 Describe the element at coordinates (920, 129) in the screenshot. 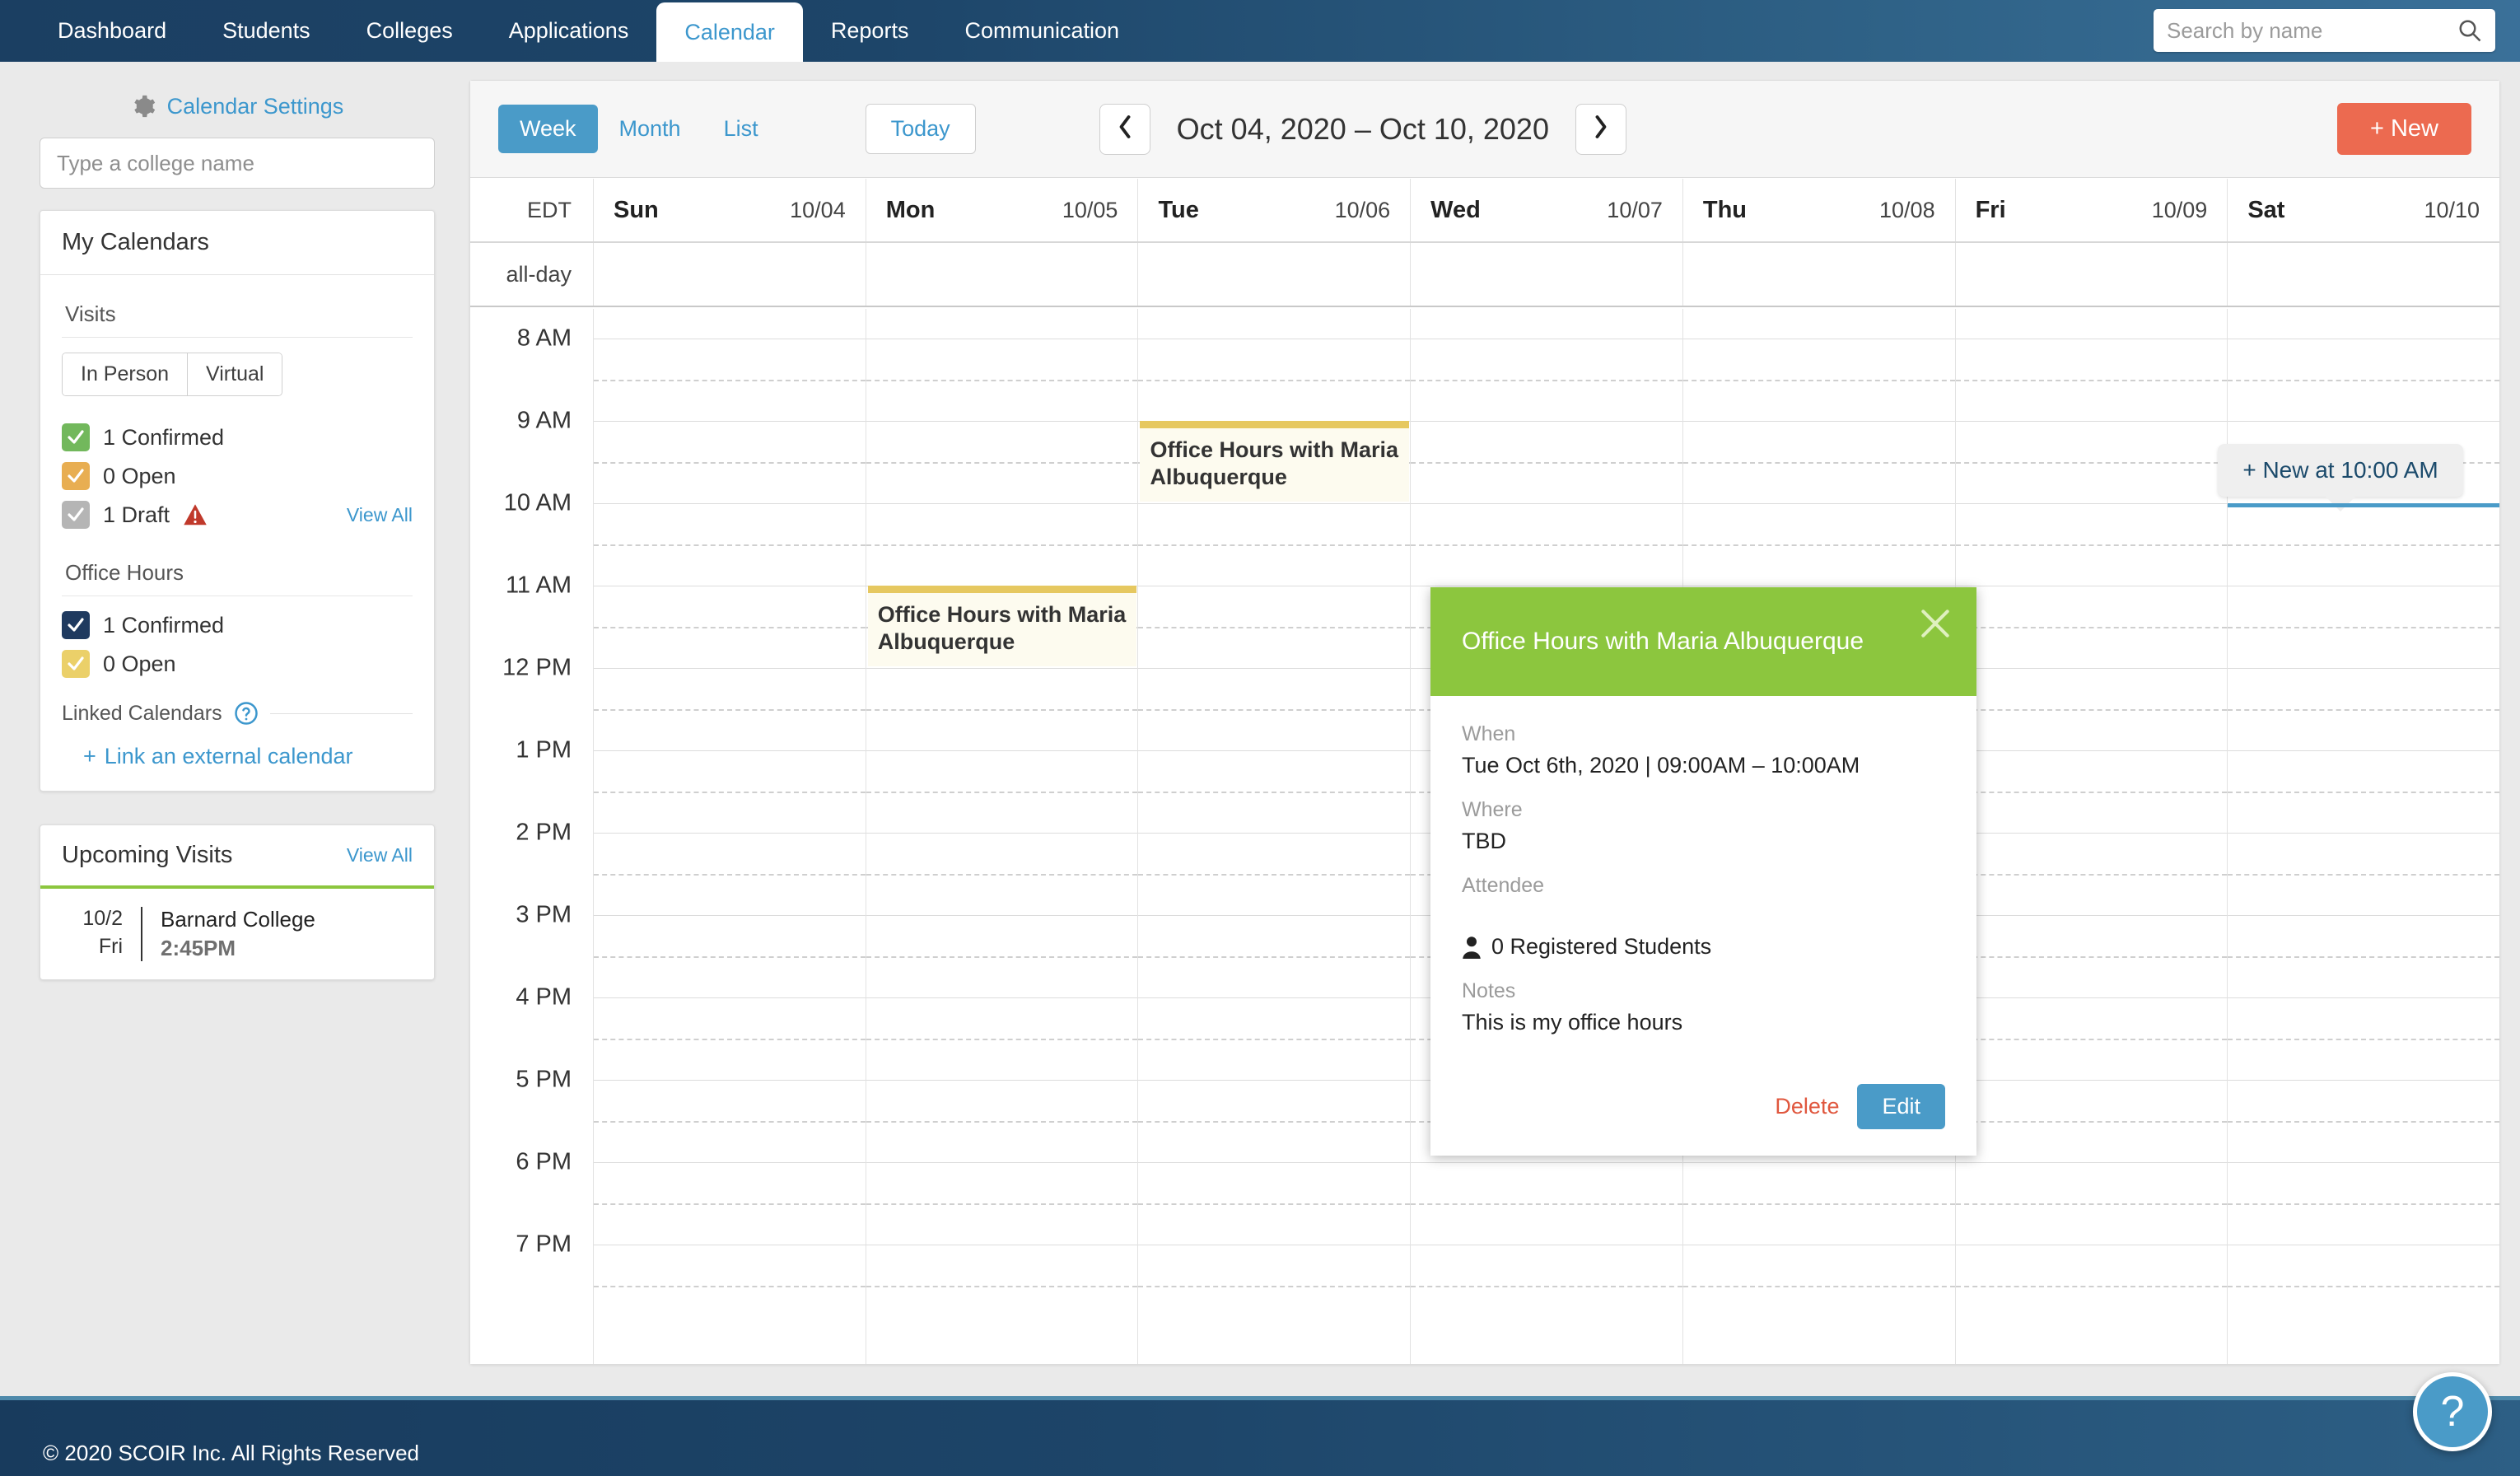

I see `today-button: Today` at that location.